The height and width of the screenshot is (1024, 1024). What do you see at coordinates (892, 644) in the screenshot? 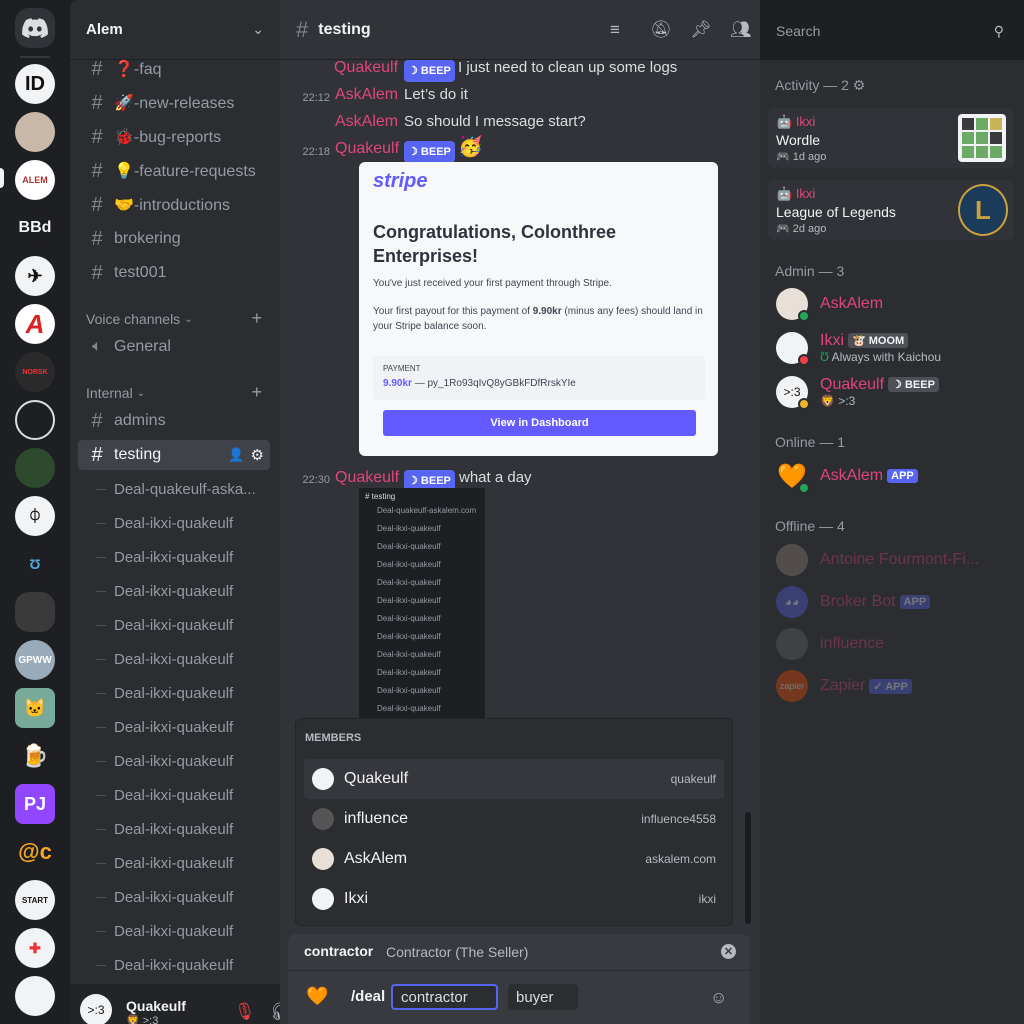
I see `member-item: influence` at bounding box center [892, 644].